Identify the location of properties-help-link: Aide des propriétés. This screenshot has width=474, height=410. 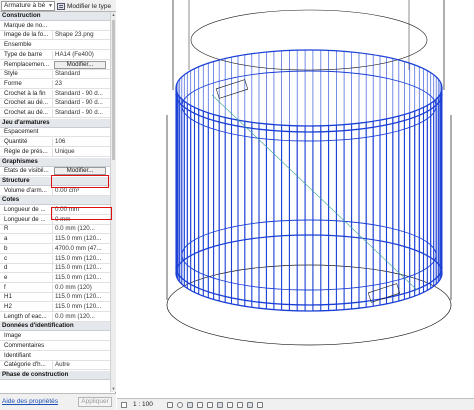
(30, 401).